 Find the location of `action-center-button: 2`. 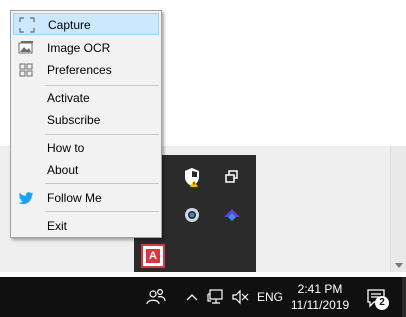

action-center-button: 2 is located at coordinates (376, 298).